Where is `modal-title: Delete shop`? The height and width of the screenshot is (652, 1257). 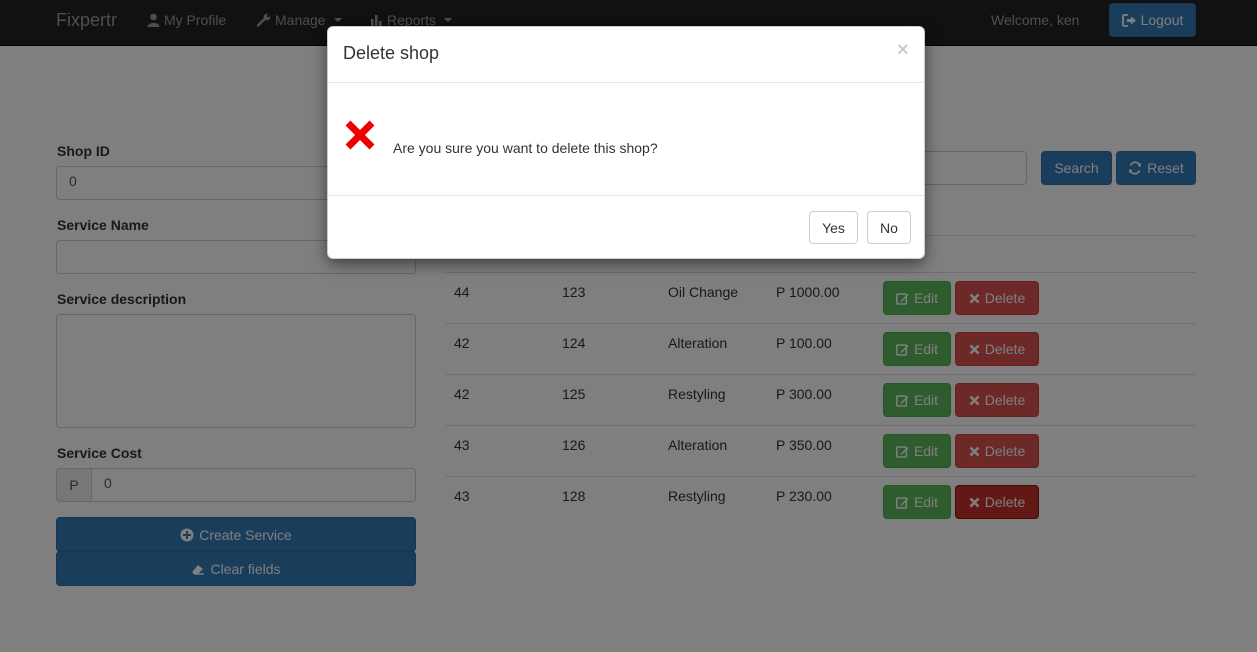
modal-title: Delete shop is located at coordinates (391, 53).